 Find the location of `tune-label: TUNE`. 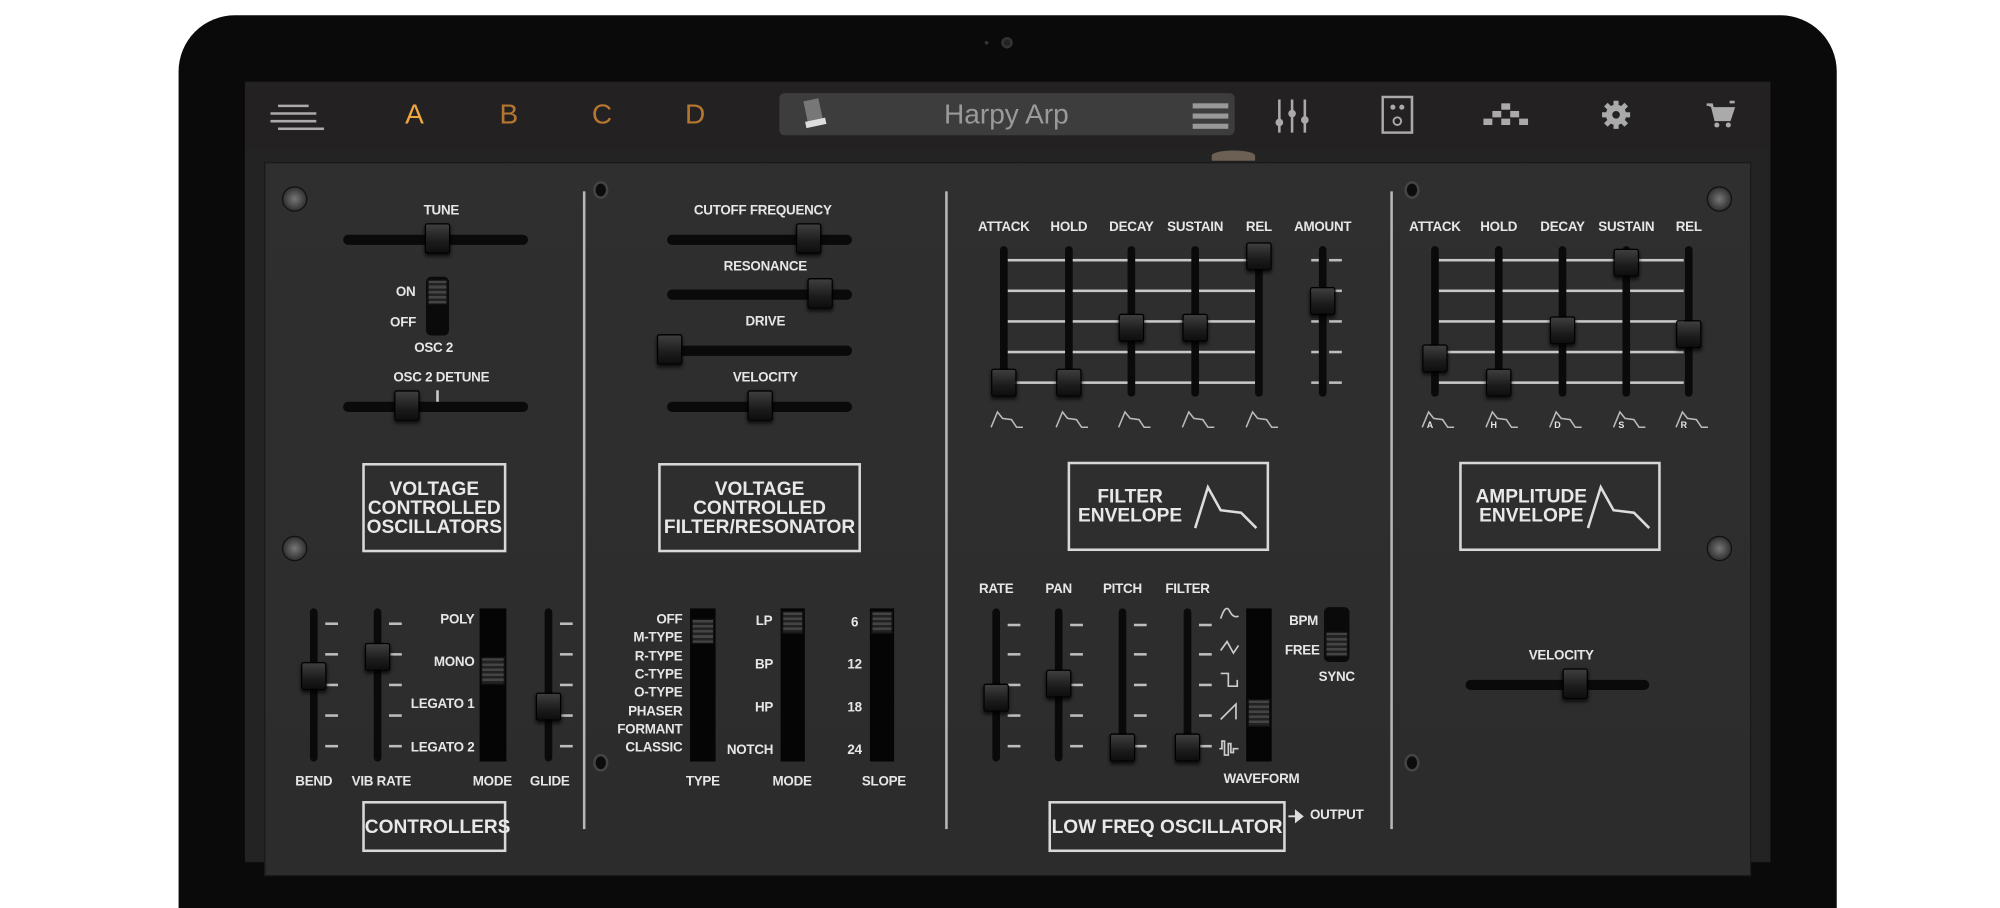

tune-label: TUNE is located at coordinates (441, 210).